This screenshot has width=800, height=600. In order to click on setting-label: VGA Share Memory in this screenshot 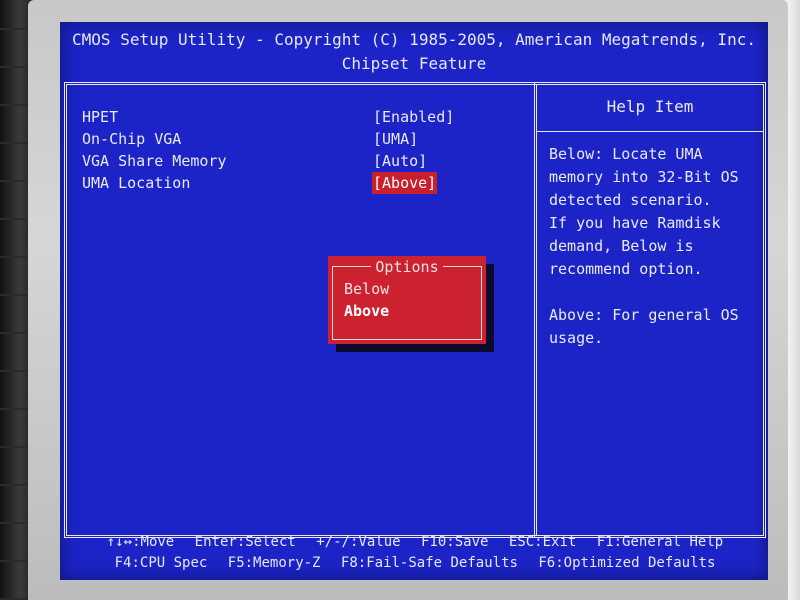, I will do `click(154, 161)`.